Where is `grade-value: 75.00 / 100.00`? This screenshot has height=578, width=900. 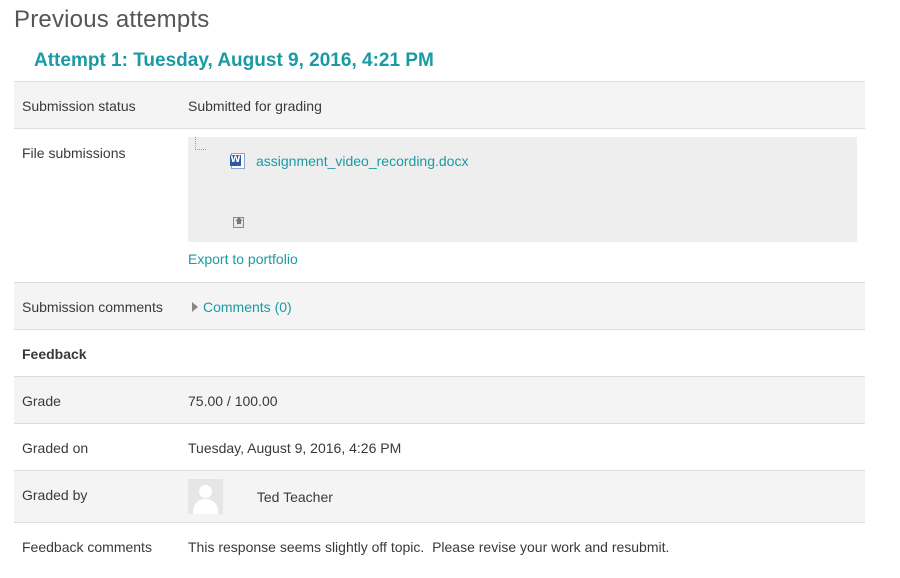 grade-value: 75.00 / 100.00 is located at coordinates (526, 400).